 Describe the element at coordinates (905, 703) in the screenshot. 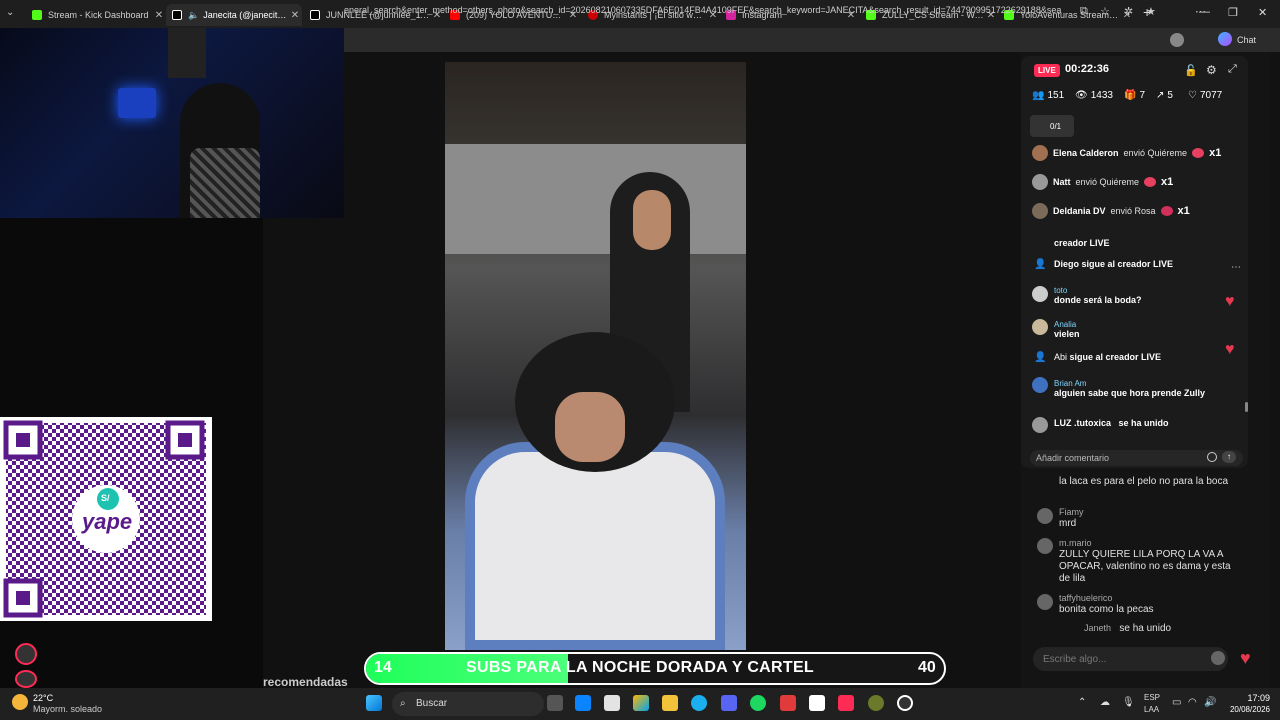

I see `obs-icon` at that location.